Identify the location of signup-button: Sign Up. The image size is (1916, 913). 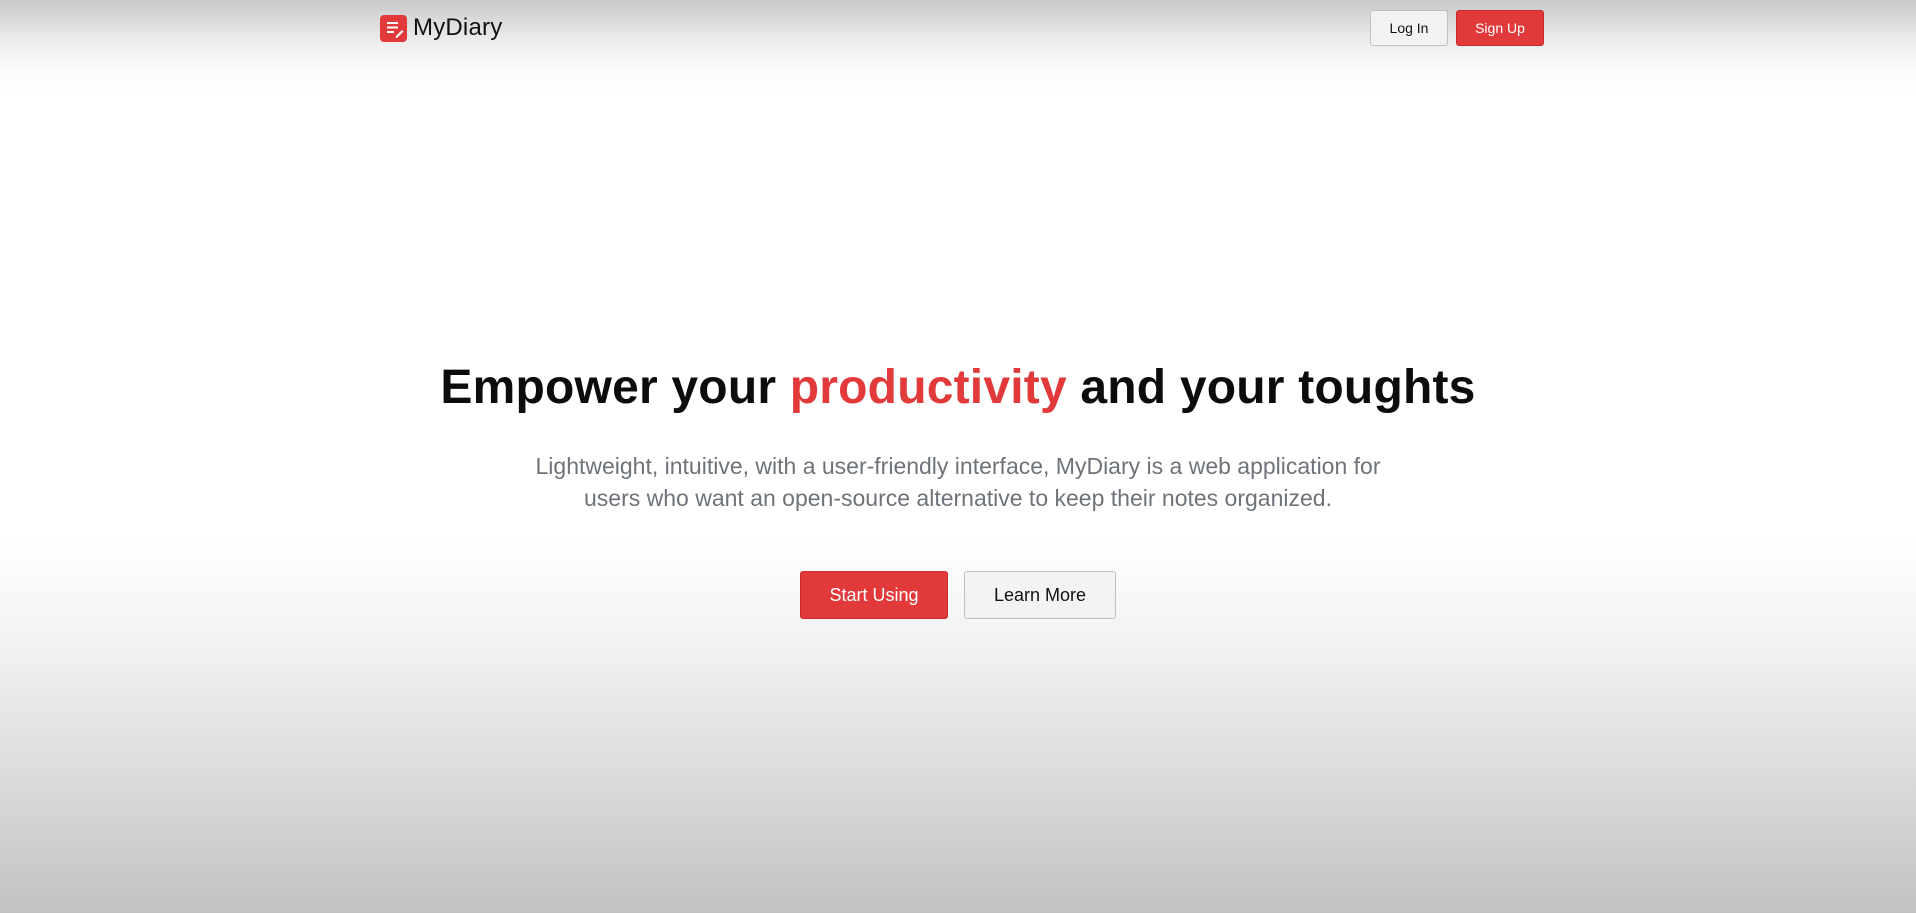
(1500, 28).